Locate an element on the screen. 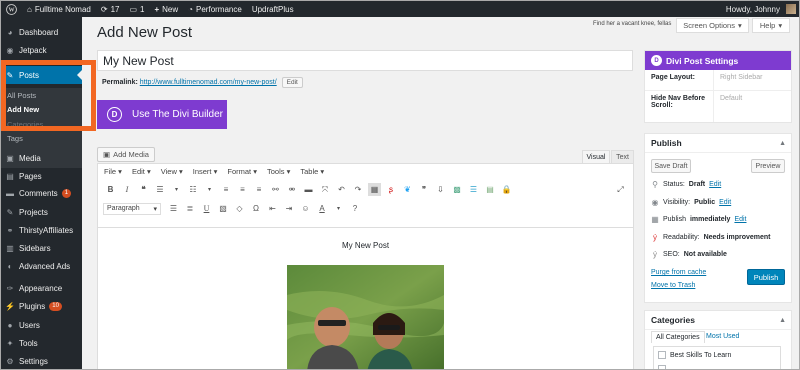 This screenshot has width=800, height=370. toolbar-toggle-icon: ▦ is located at coordinates (374, 189).